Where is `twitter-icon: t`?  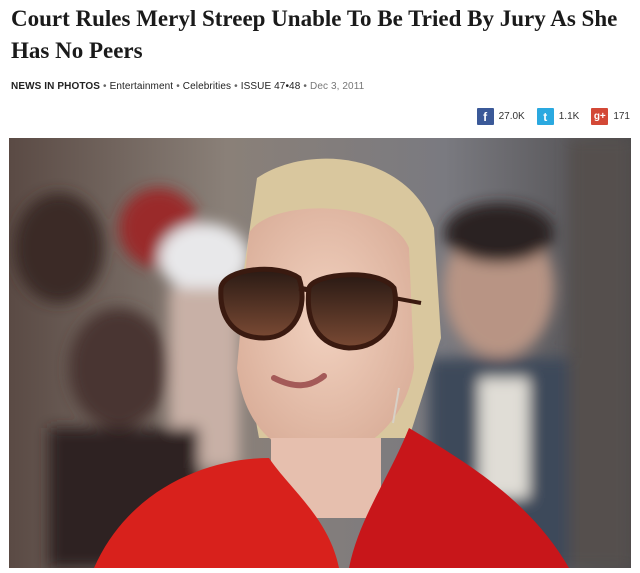
twitter-icon: t is located at coordinates (545, 116).